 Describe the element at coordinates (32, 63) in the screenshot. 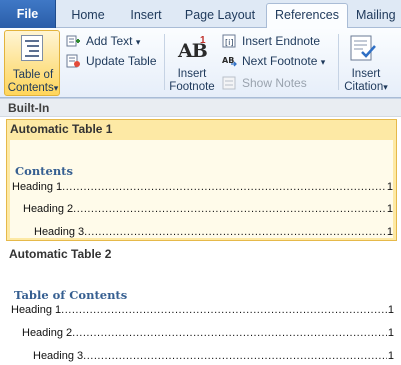

I see `table-of-contents-button: Table of Contents▾` at that location.